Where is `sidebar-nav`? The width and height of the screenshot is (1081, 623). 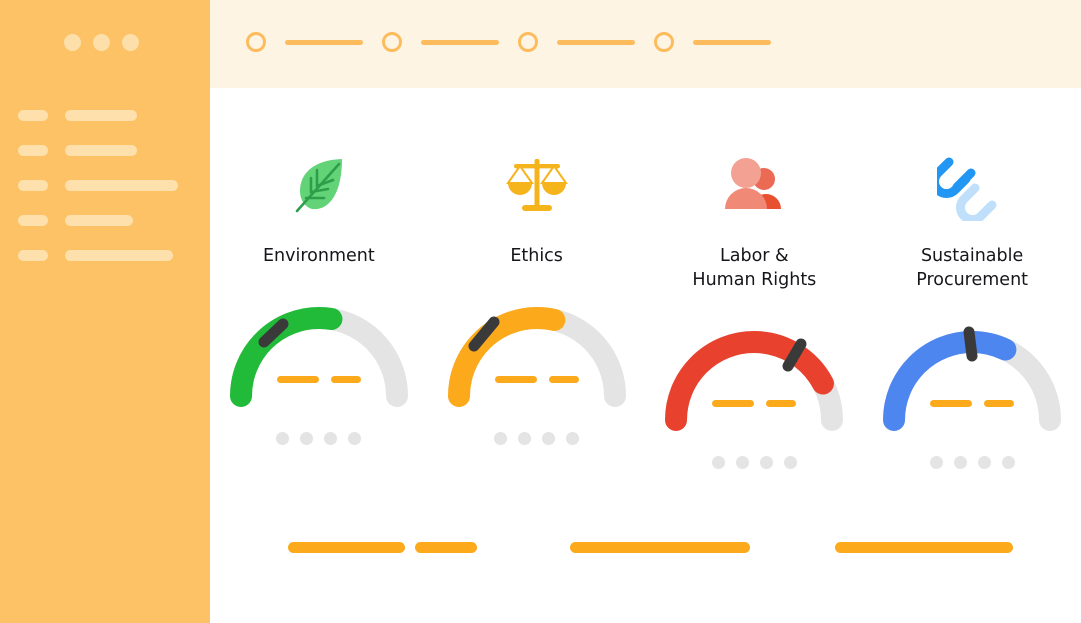
sidebar-nav is located at coordinates (108, 197).